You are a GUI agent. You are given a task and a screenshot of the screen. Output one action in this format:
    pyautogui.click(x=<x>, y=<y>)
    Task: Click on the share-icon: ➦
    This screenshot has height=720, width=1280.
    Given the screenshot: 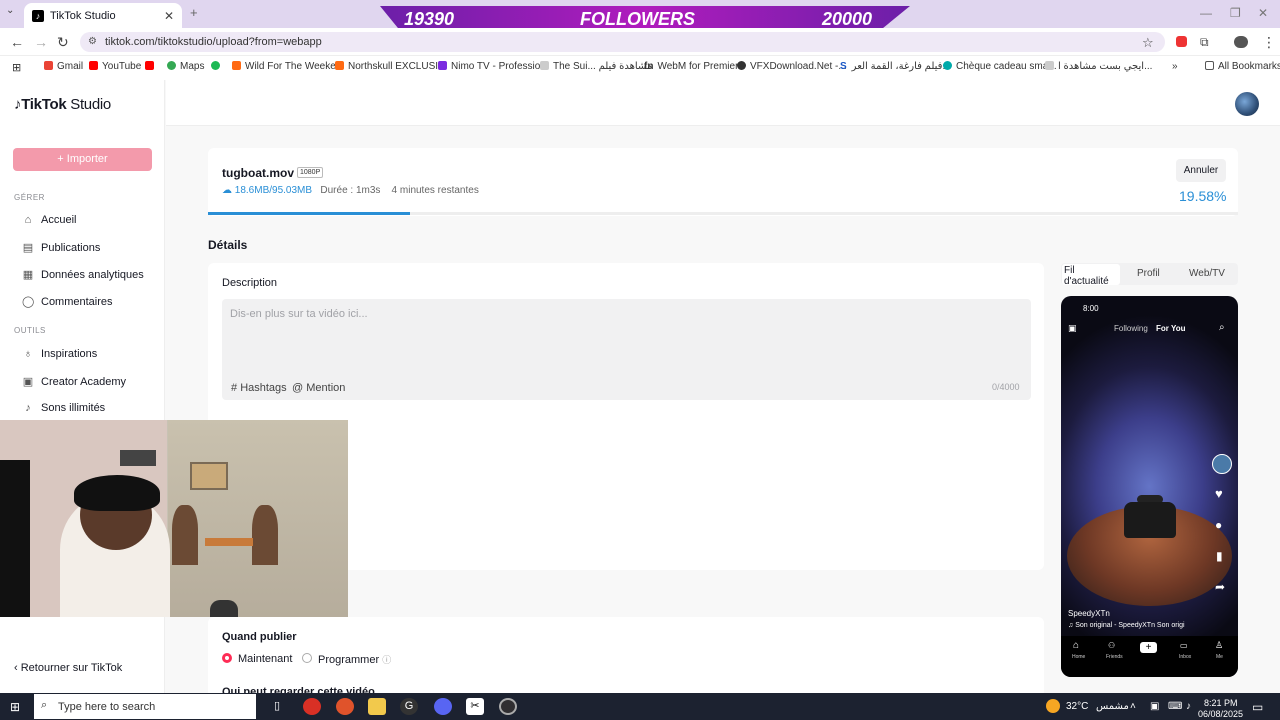 What is the action you would take?
    pyautogui.click(x=1220, y=587)
    